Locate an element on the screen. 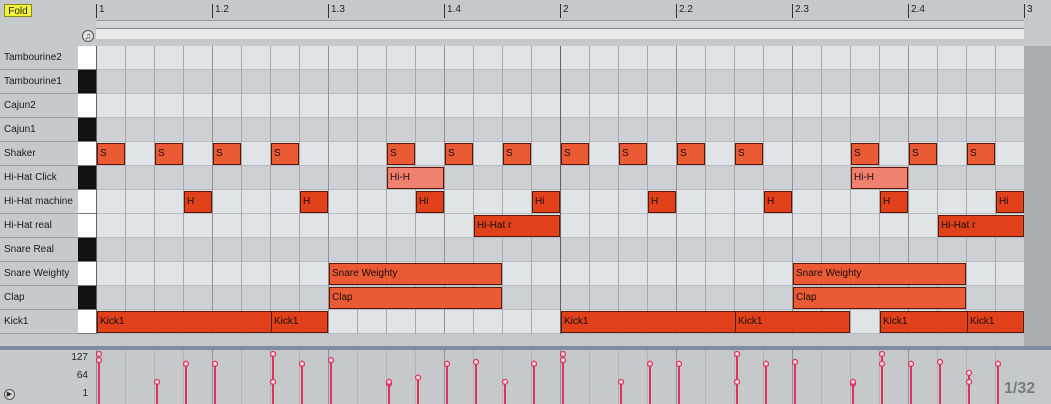 This screenshot has height=404, width=1051. lane-label: Shaker is located at coordinates (39, 154).